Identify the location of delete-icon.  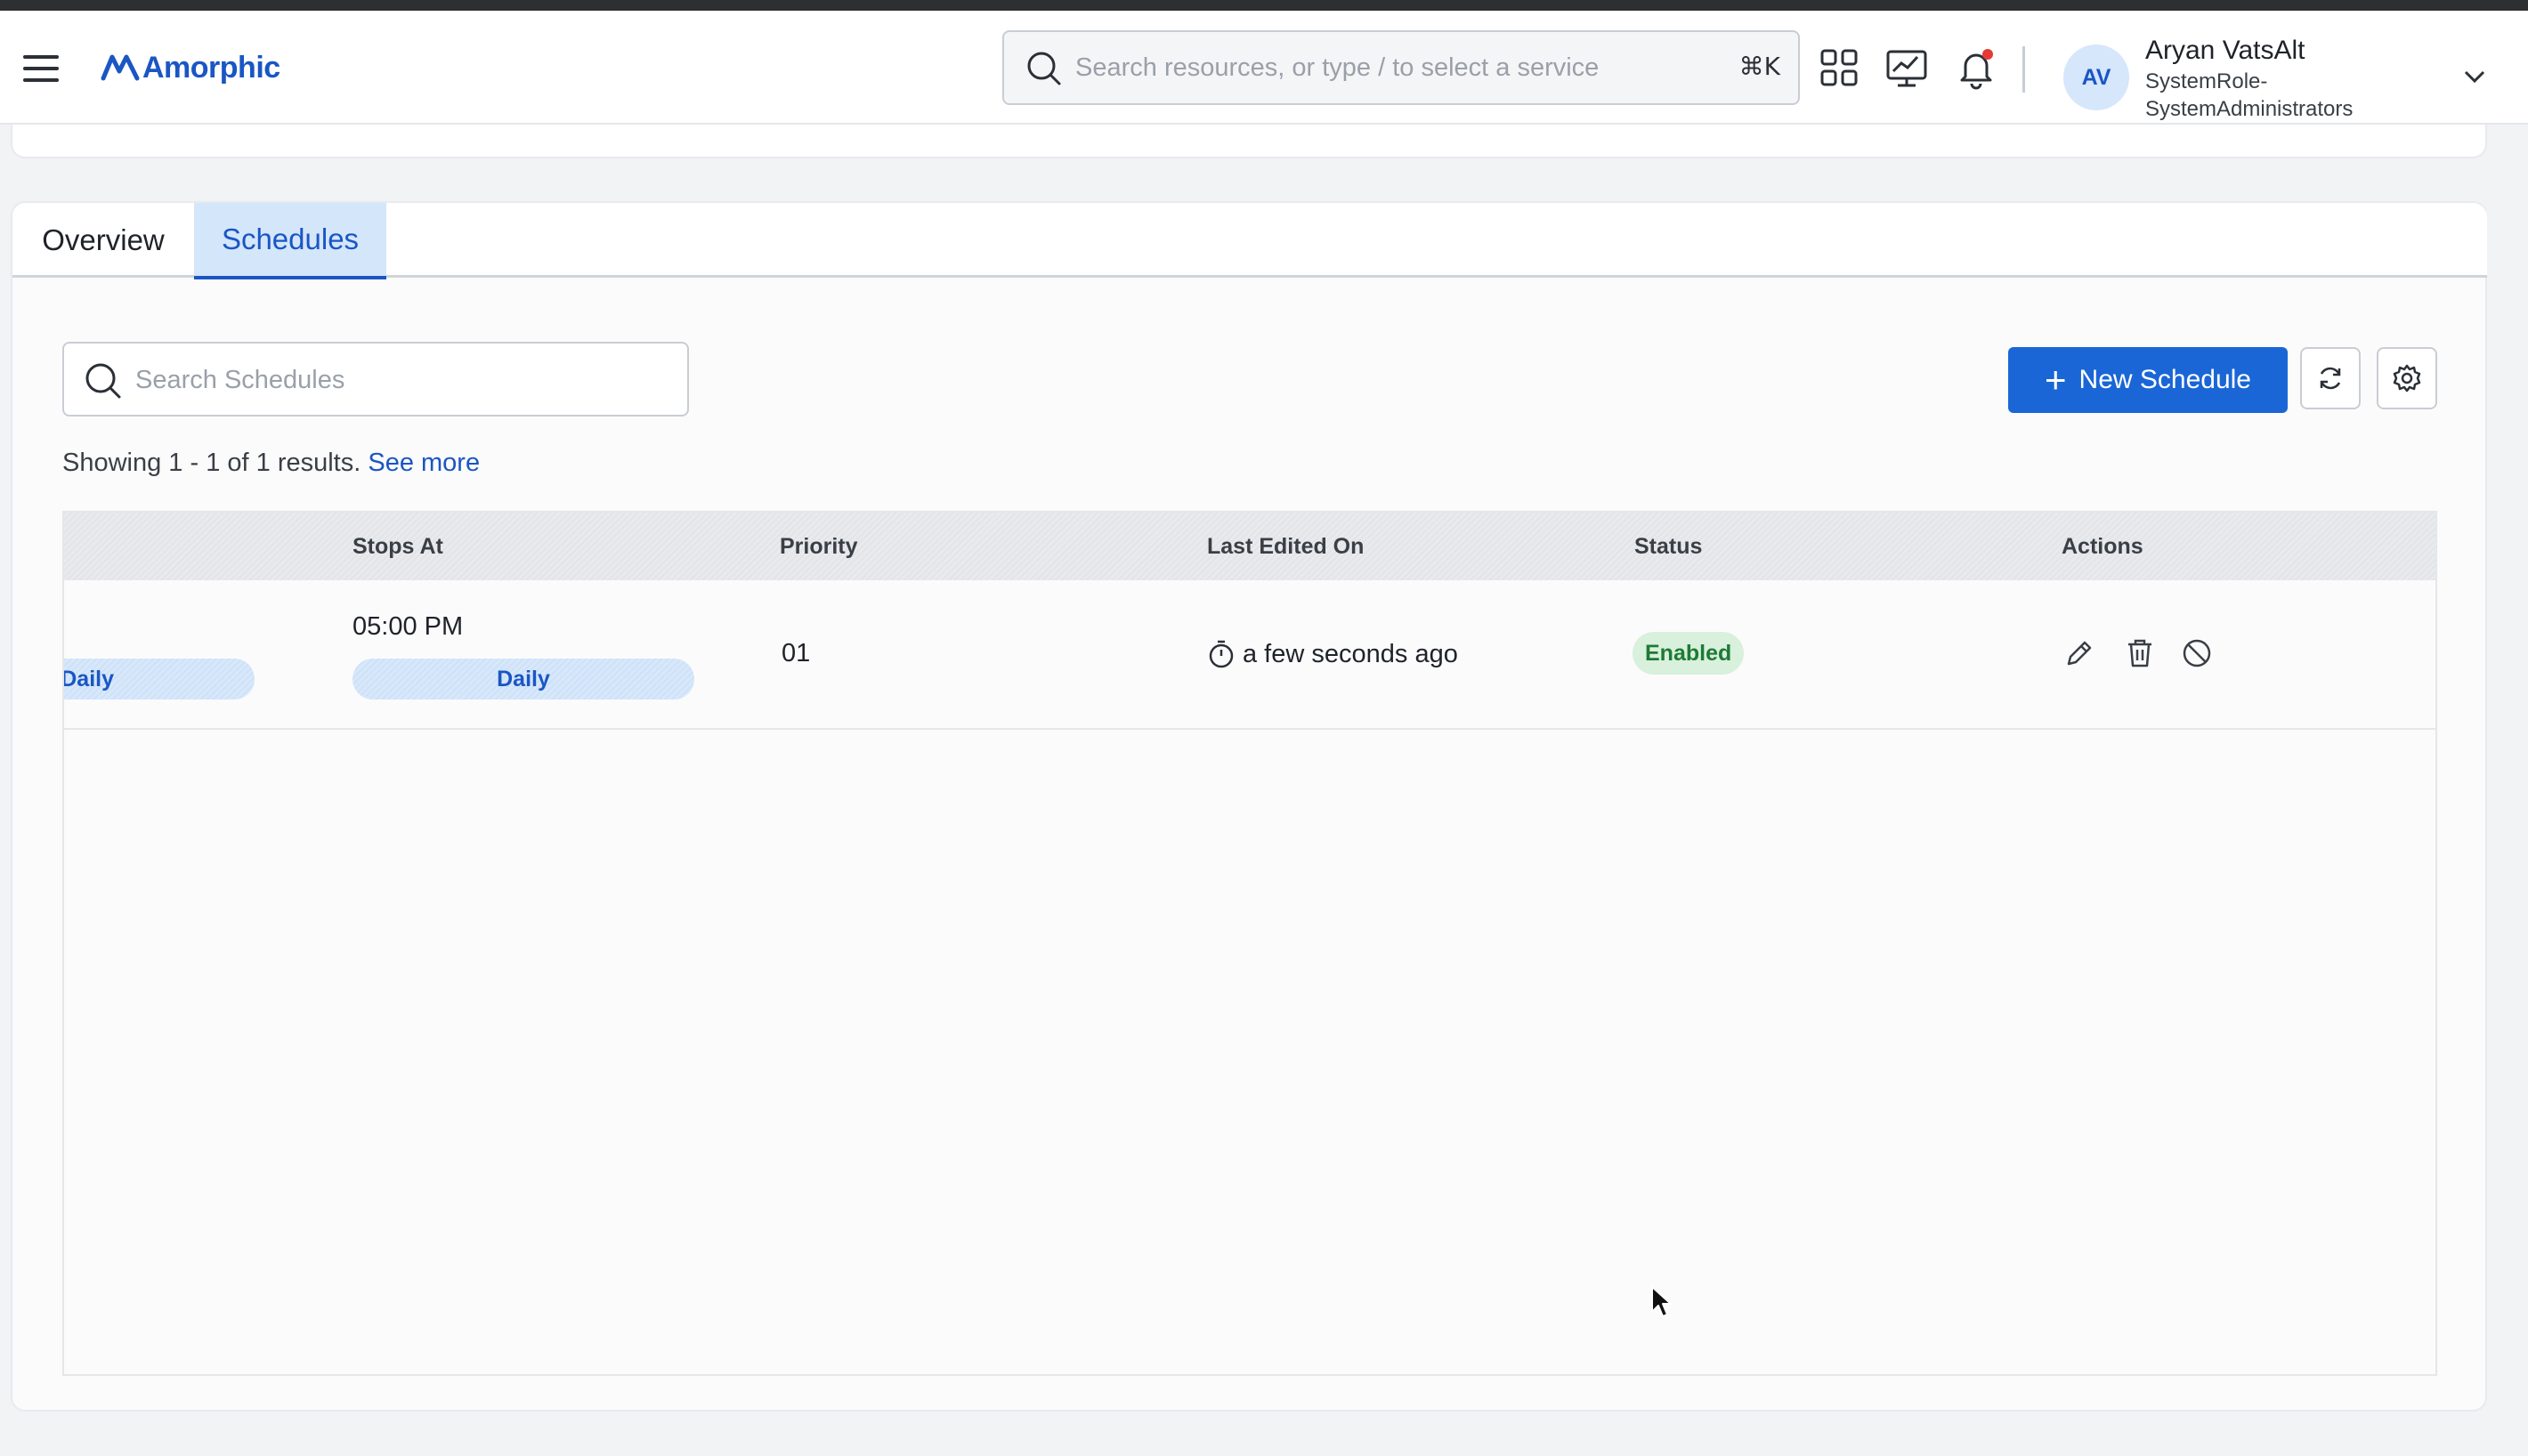
(2140, 653).